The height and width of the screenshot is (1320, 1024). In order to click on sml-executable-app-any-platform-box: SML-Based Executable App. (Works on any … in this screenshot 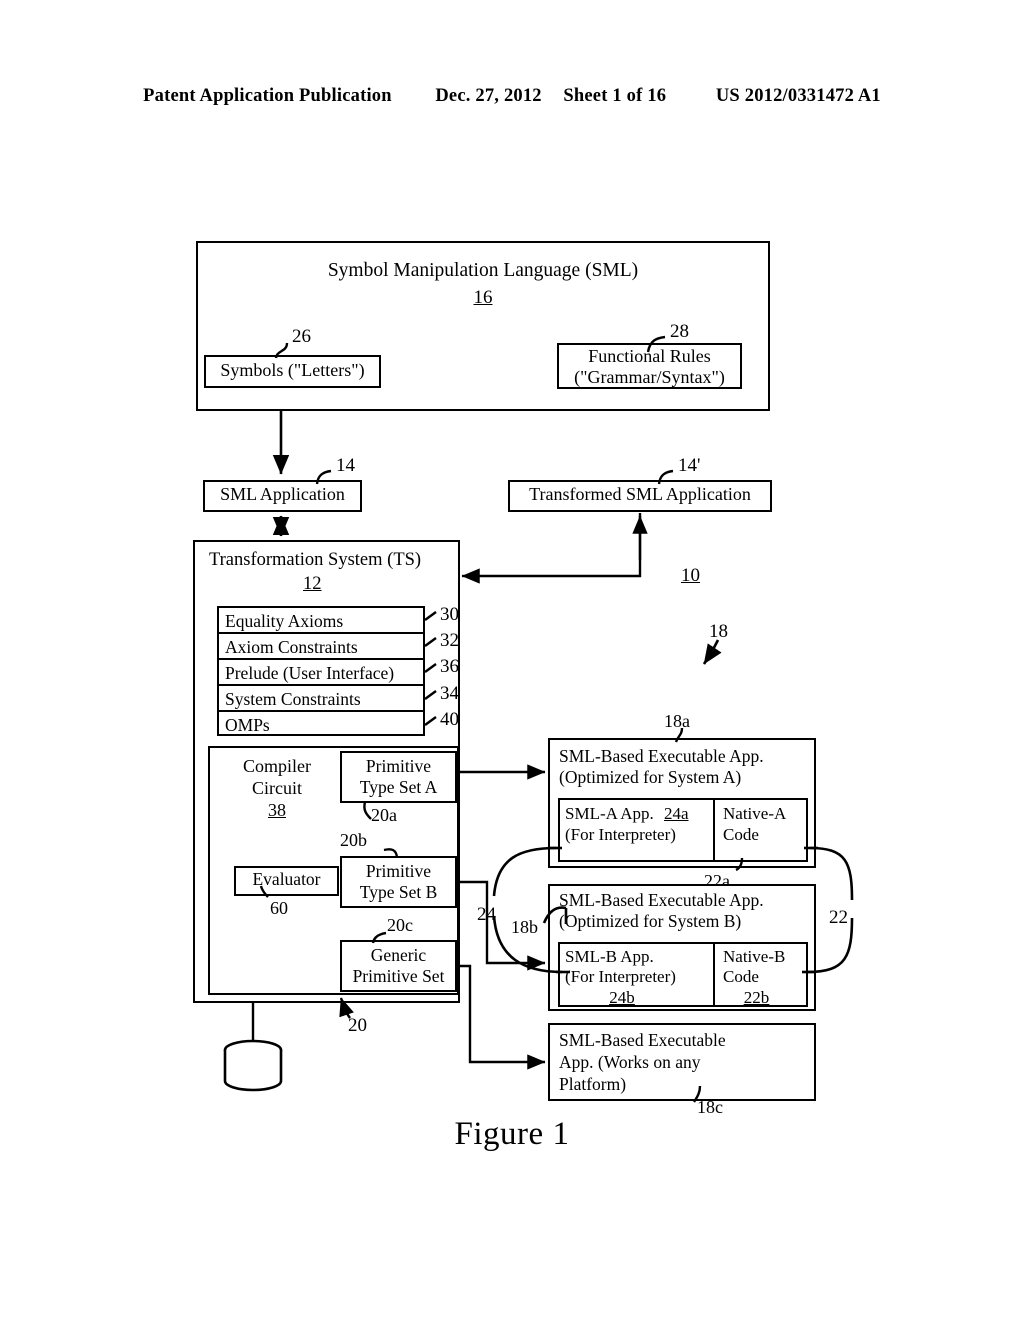, I will do `click(682, 1062)`.